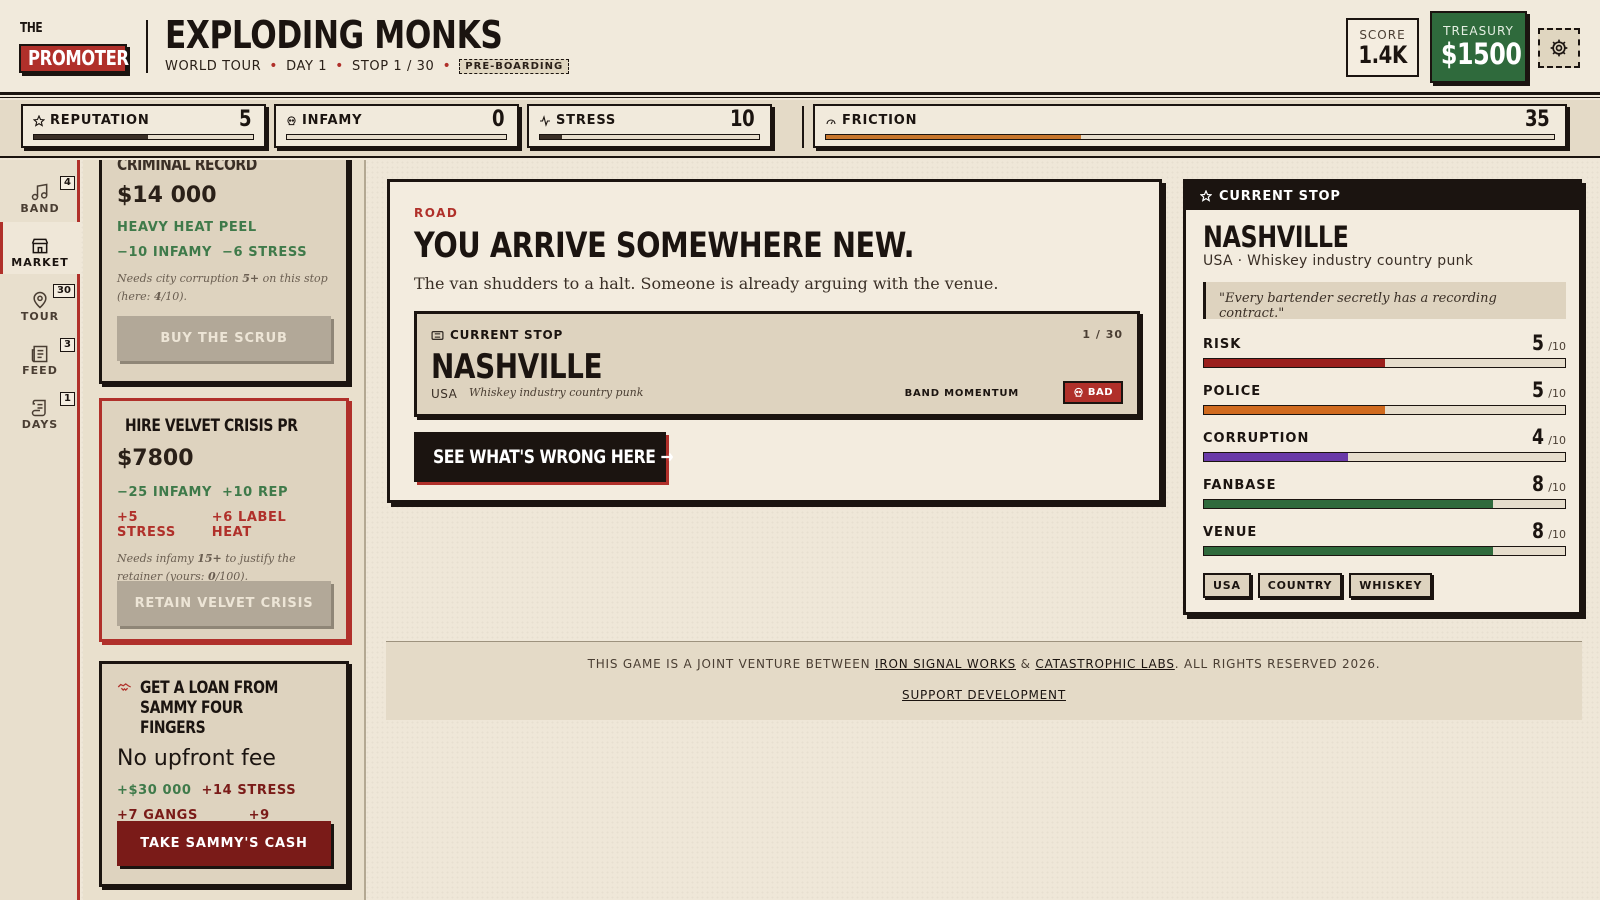  Describe the element at coordinates (332, 120) in the screenshot. I see `meter-name: INFAMY` at that location.